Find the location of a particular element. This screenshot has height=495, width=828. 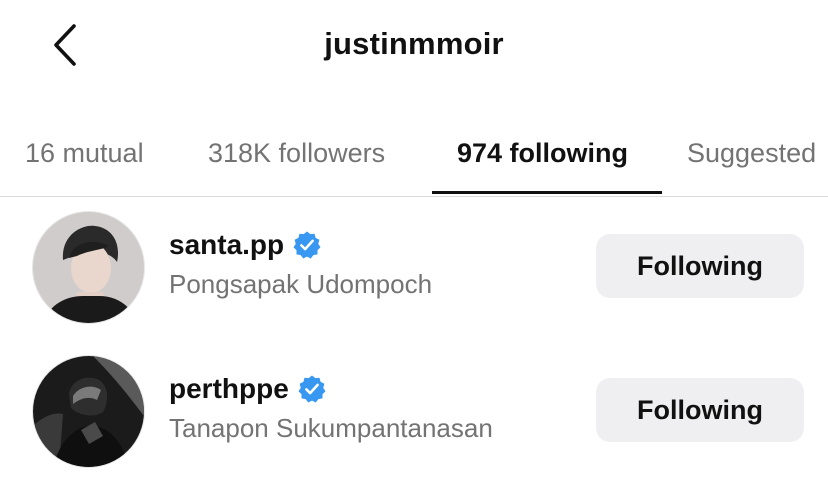

tab-following: 974 following is located at coordinates (542, 153).